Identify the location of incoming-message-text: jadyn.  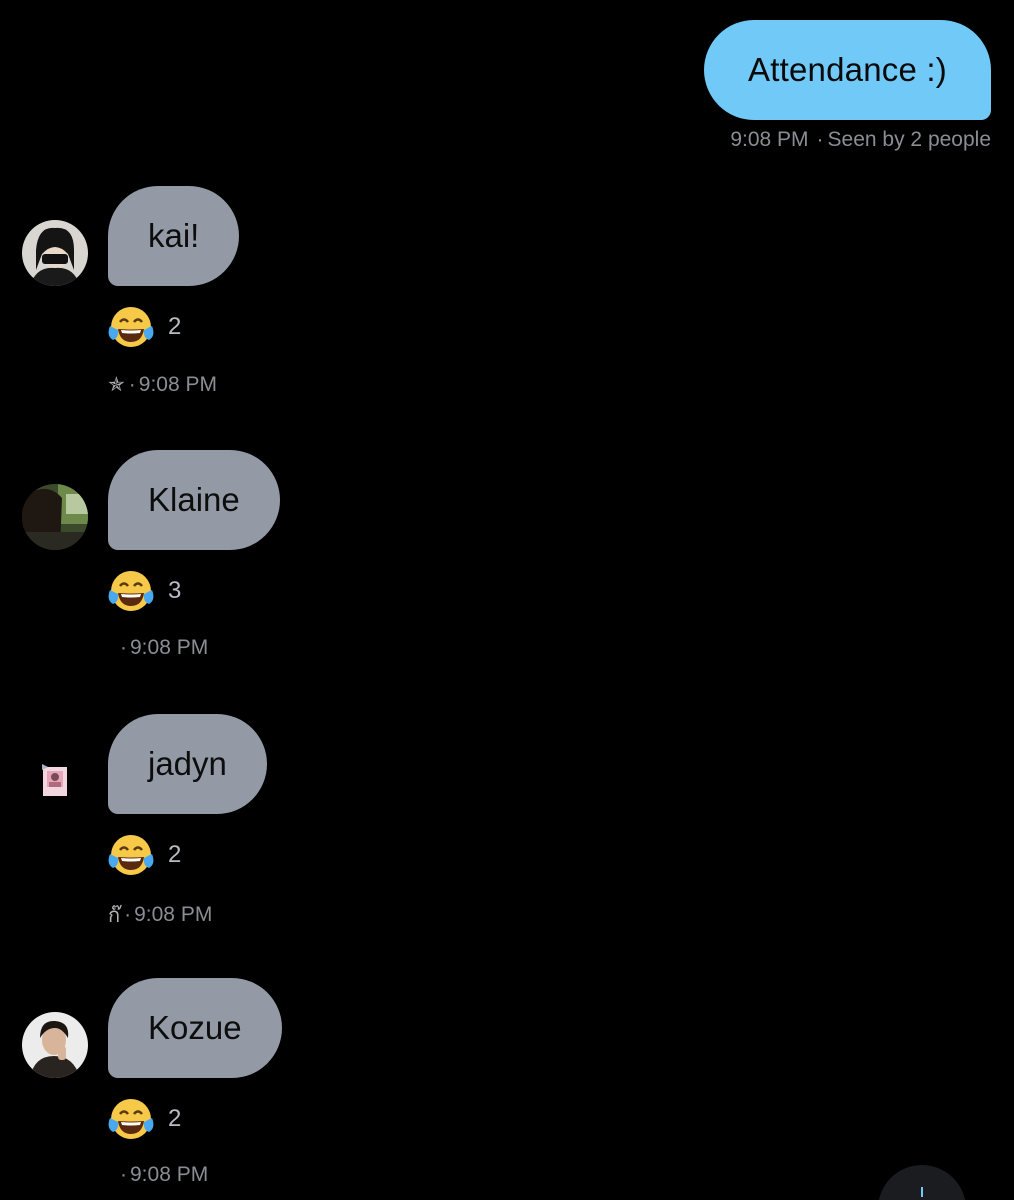
(187, 763).